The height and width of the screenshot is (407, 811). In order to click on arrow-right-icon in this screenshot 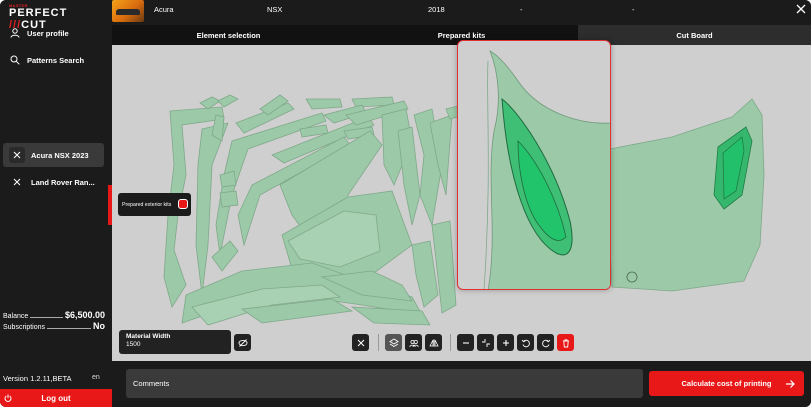, I will do `click(790, 384)`.